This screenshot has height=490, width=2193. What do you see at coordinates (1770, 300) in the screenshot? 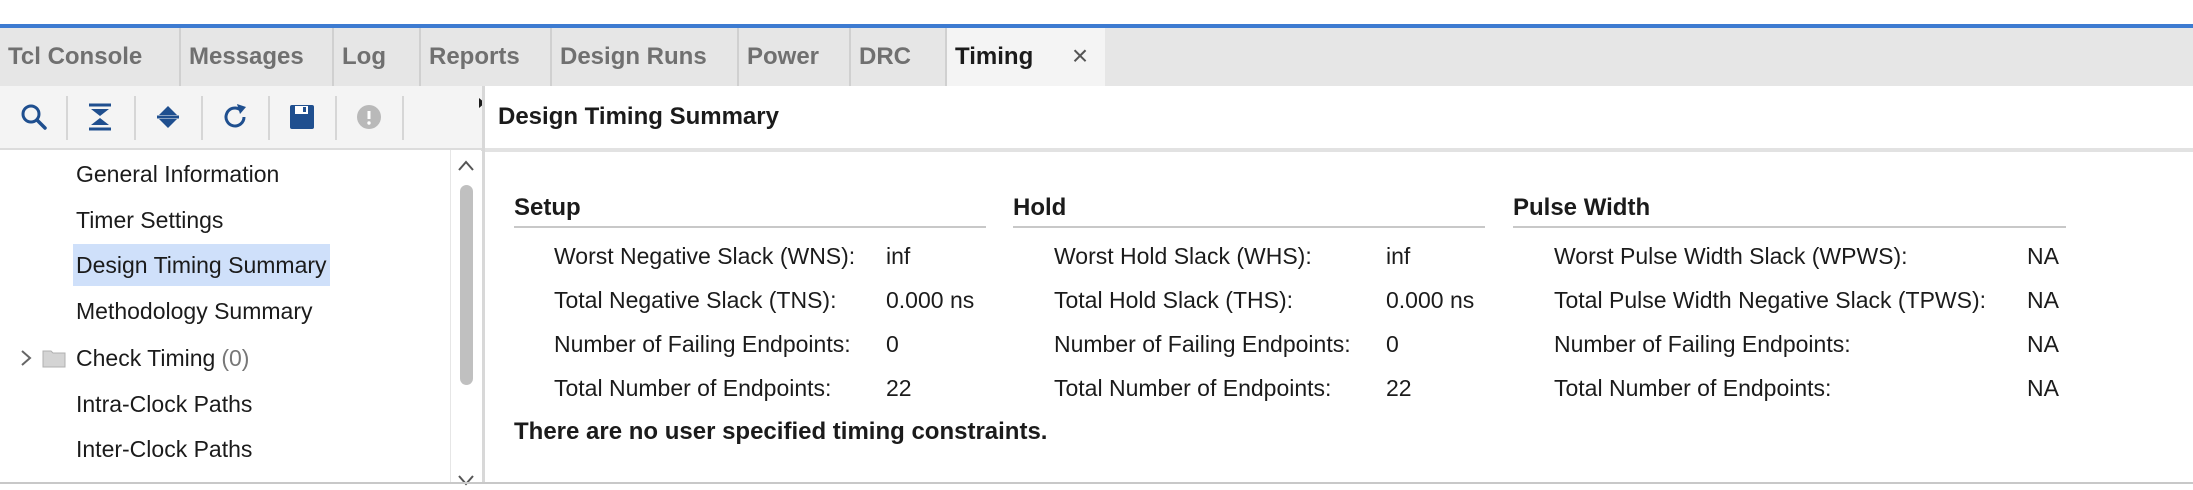
I see `pulse-tpws-label: Total Pulse Width Negative Slack (TPWS):` at bounding box center [1770, 300].